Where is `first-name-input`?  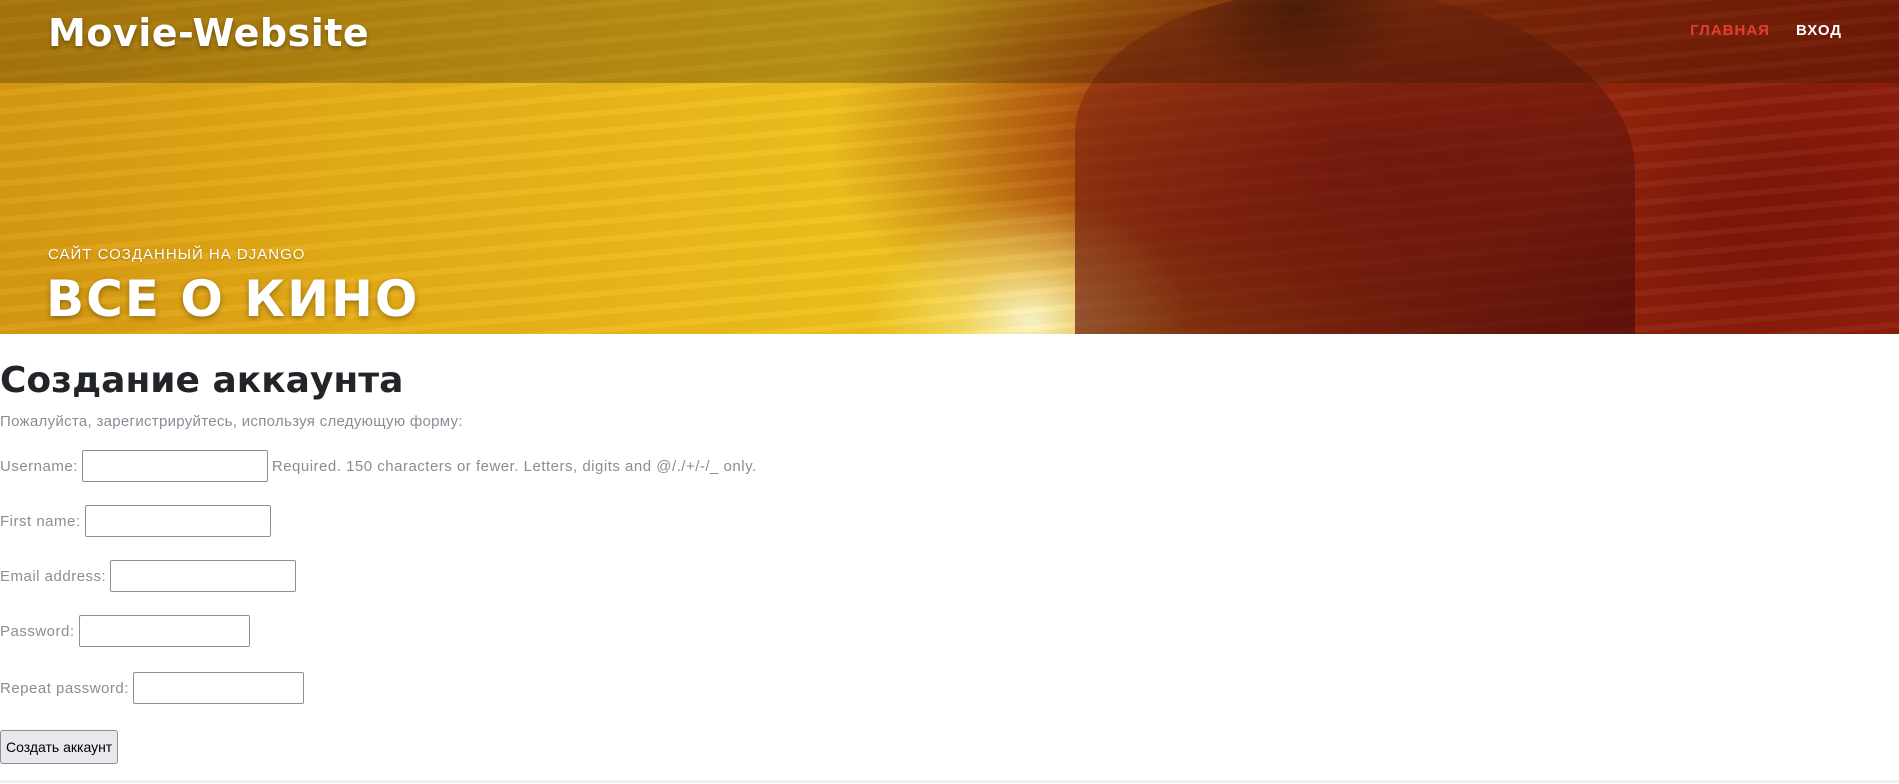 first-name-input is located at coordinates (177, 521).